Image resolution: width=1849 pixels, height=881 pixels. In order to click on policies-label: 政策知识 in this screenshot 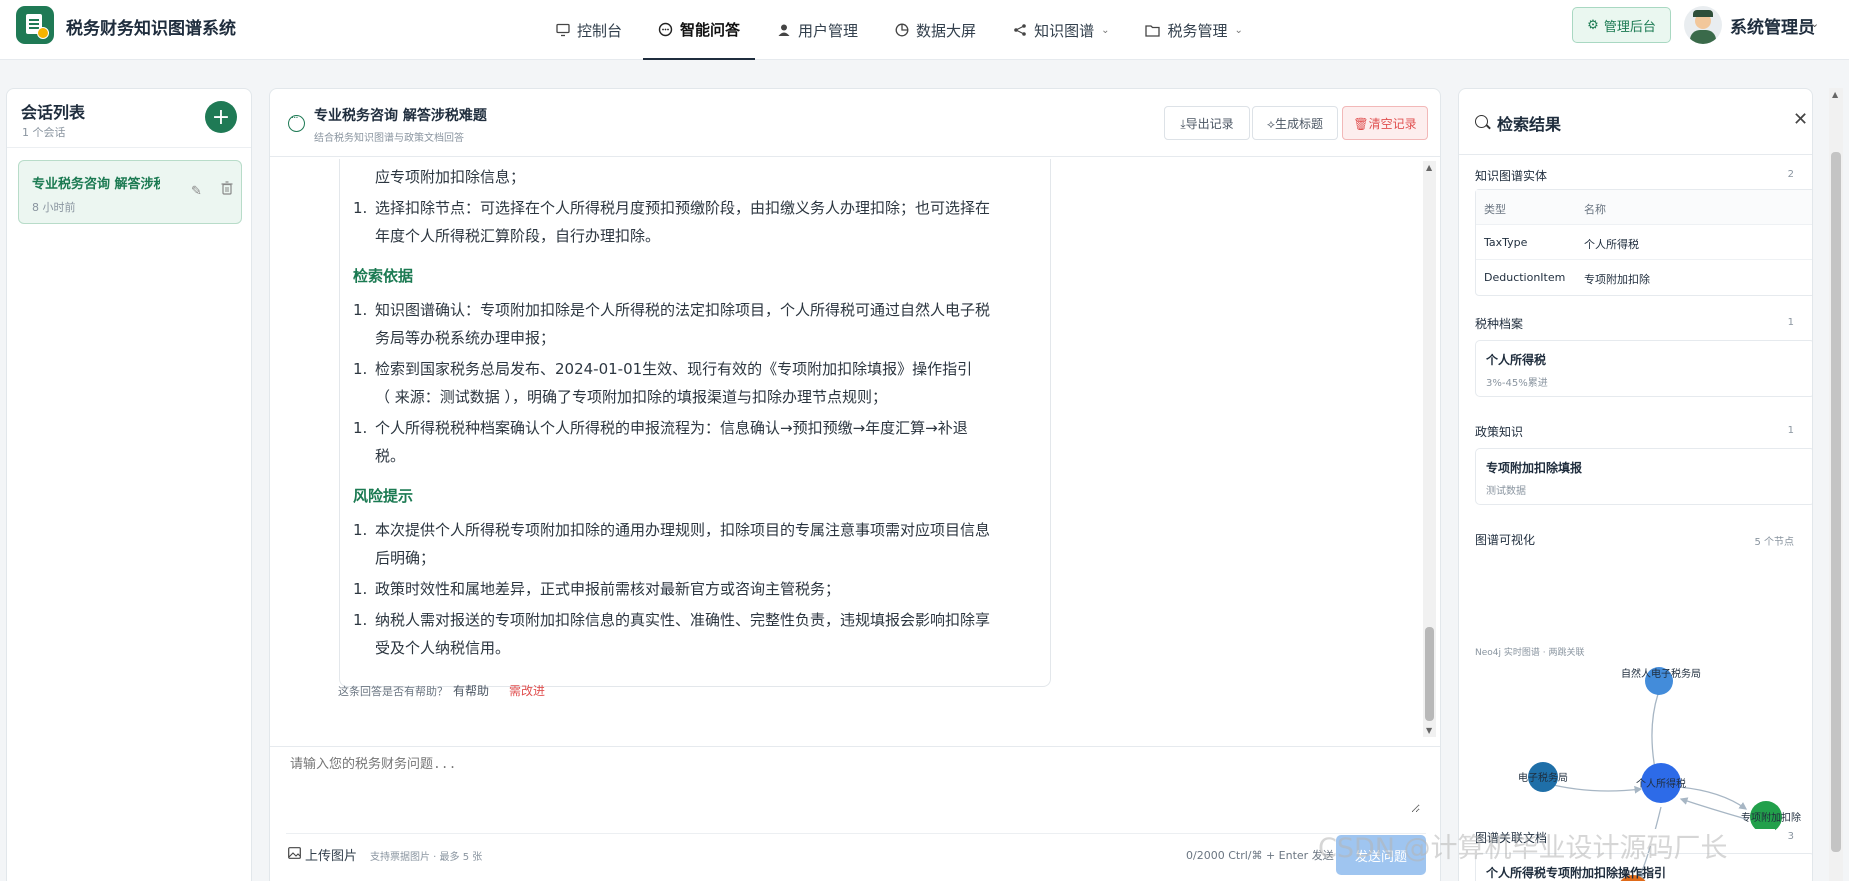, I will do `click(1499, 432)`.